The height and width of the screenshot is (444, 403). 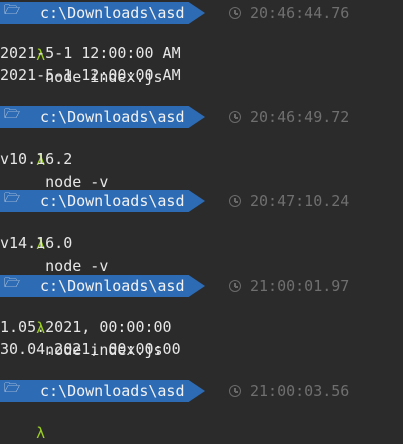 I want to click on prompt-header: 🗁 c:\Downloads\asd 20:46:44.76, so click(x=201, y=13).